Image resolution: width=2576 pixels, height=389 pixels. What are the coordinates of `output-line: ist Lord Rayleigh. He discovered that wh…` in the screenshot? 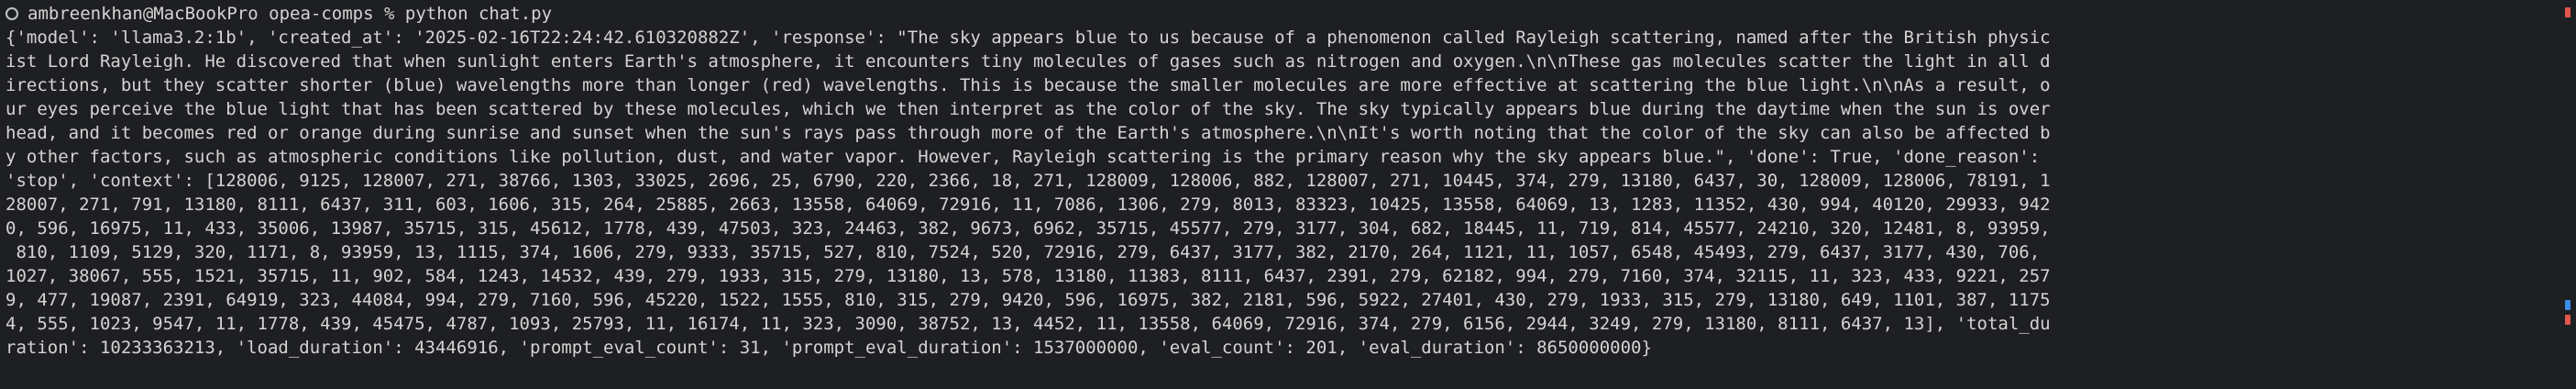 It's located at (1028, 61).